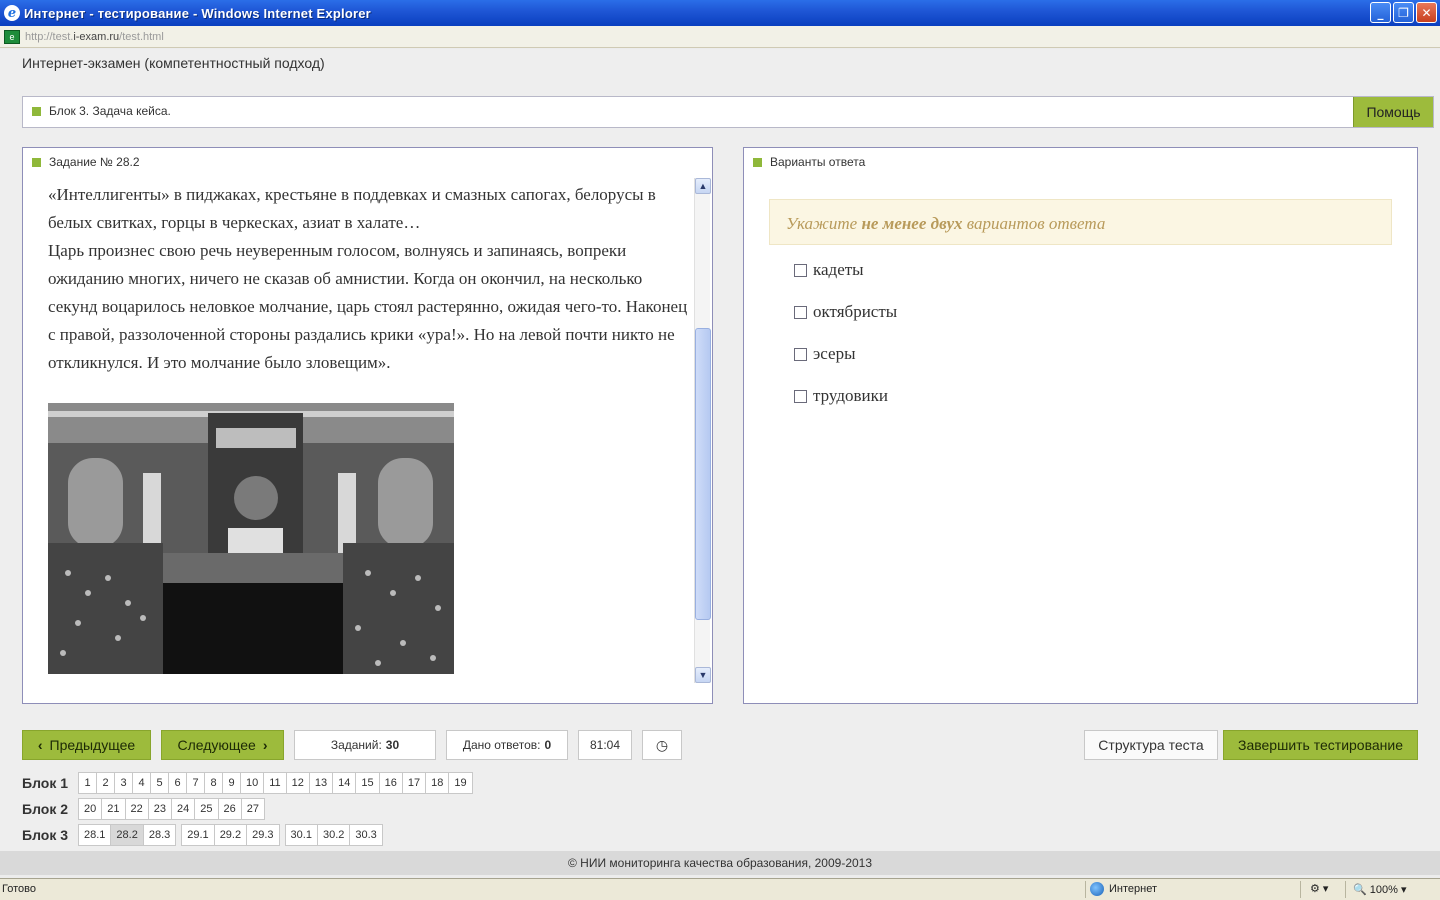 The height and width of the screenshot is (900, 1440). Describe the element at coordinates (703, 675) in the screenshot. I see `scroll-down-icon: ▼` at that location.